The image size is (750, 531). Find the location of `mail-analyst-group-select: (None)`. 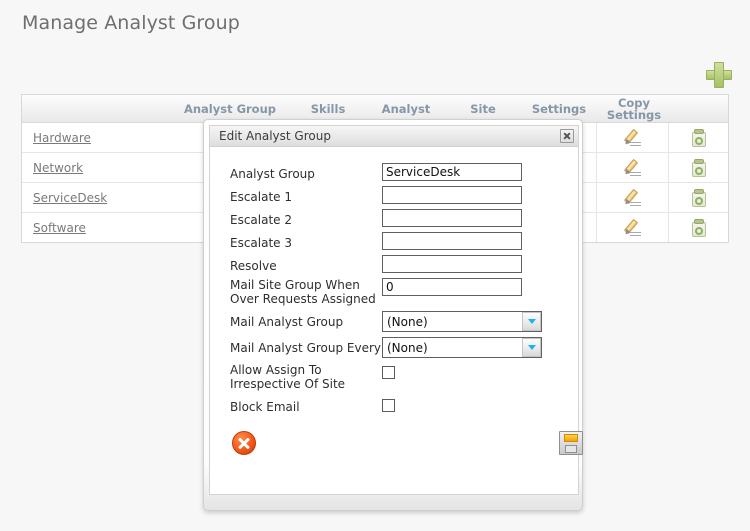

mail-analyst-group-select: (None) is located at coordinates (462, 321).